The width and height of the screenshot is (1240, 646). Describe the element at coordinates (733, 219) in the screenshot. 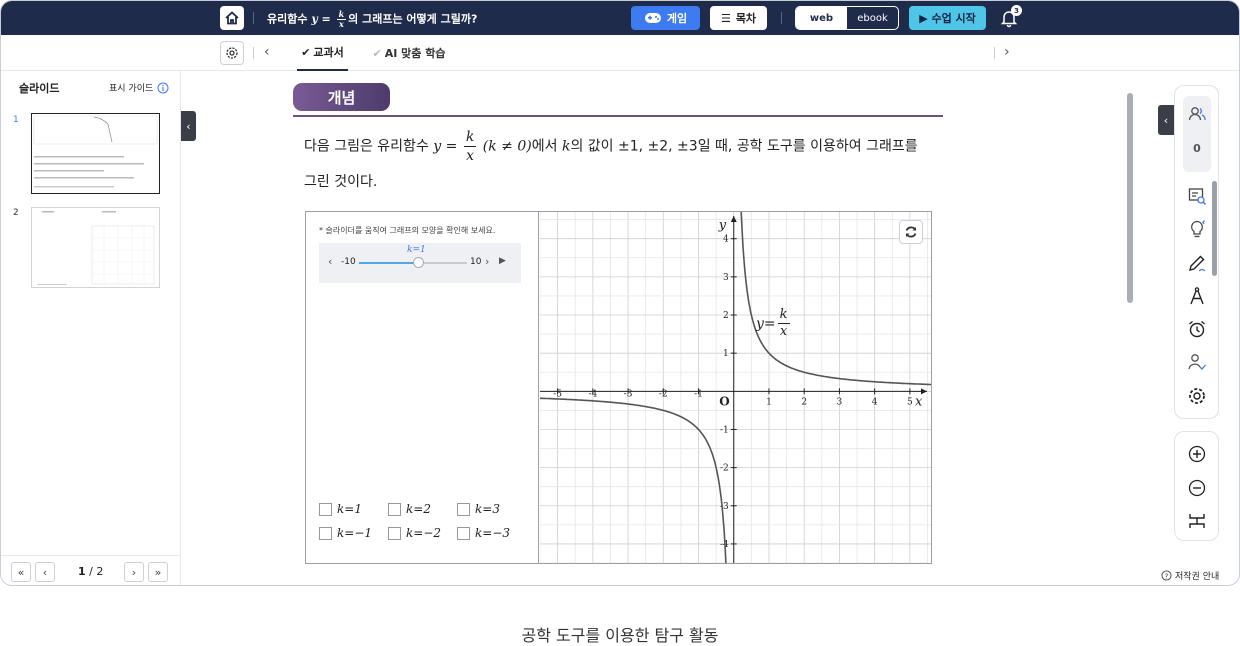

I see `y-axis-arrow` at that location.